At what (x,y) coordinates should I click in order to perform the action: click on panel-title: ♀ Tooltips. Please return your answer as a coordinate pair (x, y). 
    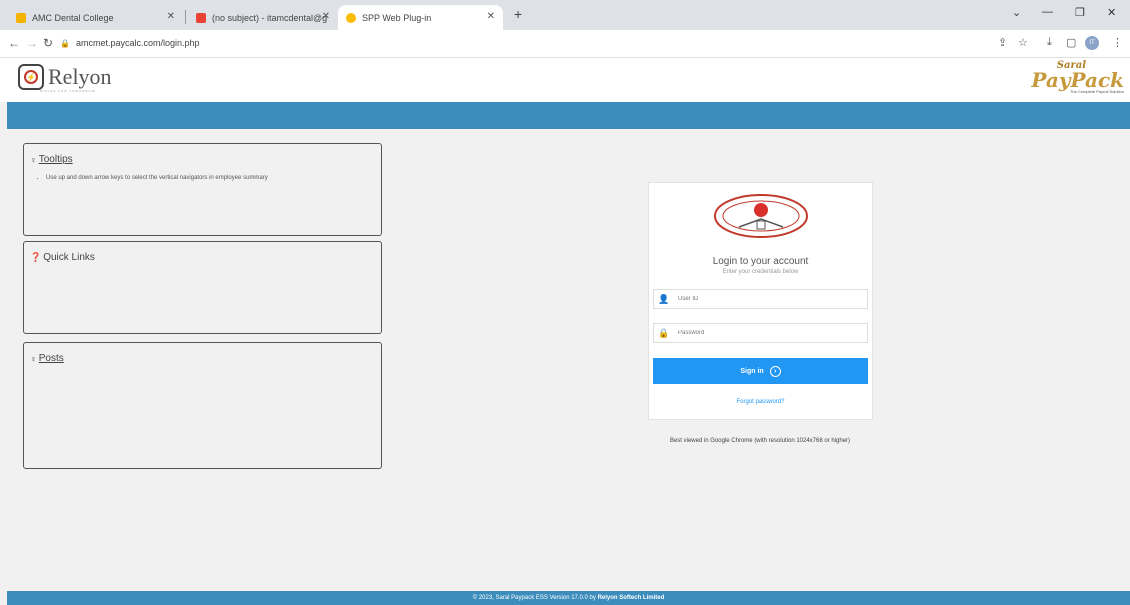
    Looking at the image, I should click on (51, 159).